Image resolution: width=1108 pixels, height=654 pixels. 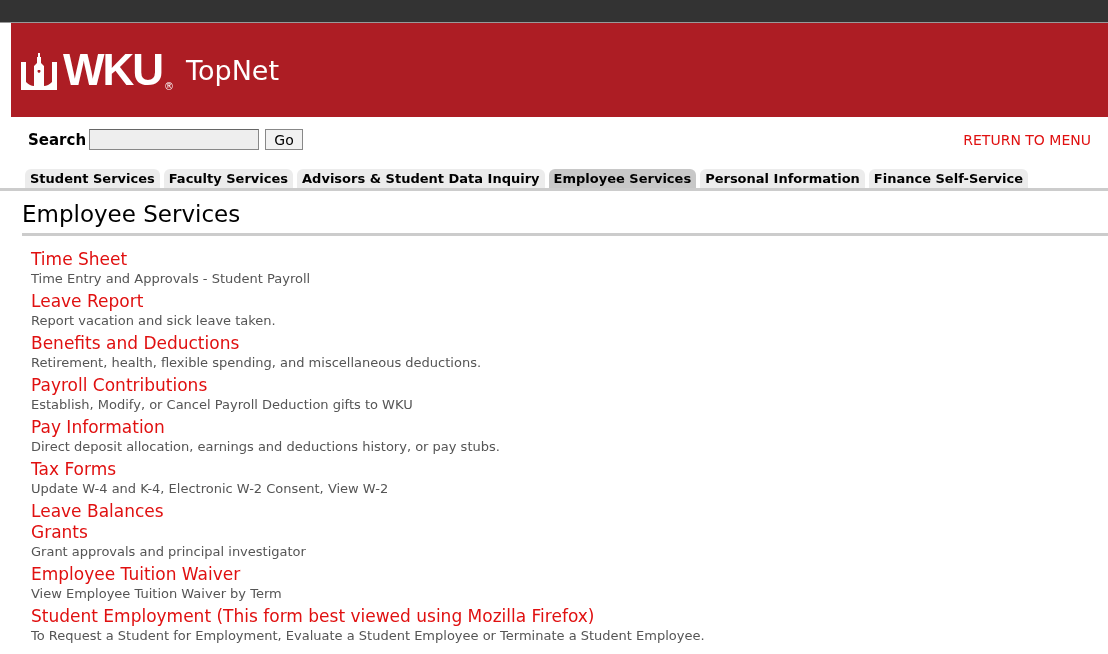 I want to click on tab: Advisors & Student Data Inquiry, so click(x=421, y=178).